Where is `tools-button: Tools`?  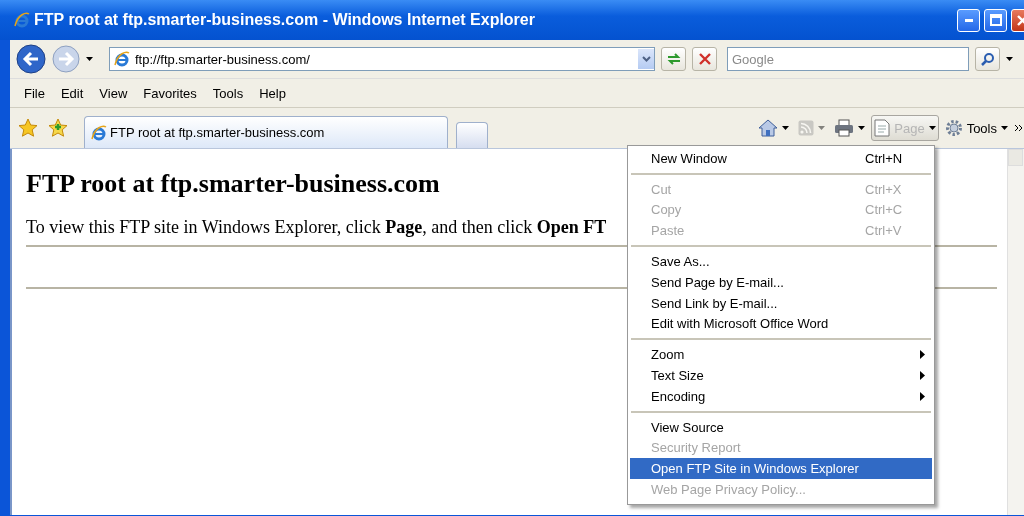 tools-button: Tools is located at coordinates (976, 128).